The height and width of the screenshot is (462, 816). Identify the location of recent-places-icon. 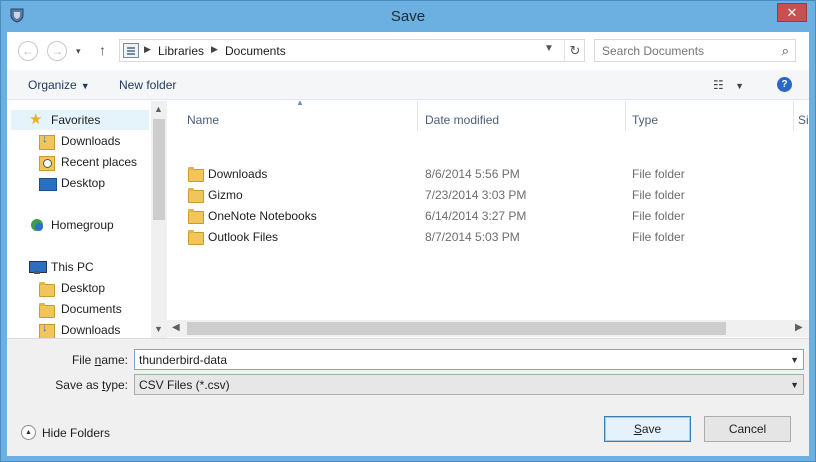
(47, 163).